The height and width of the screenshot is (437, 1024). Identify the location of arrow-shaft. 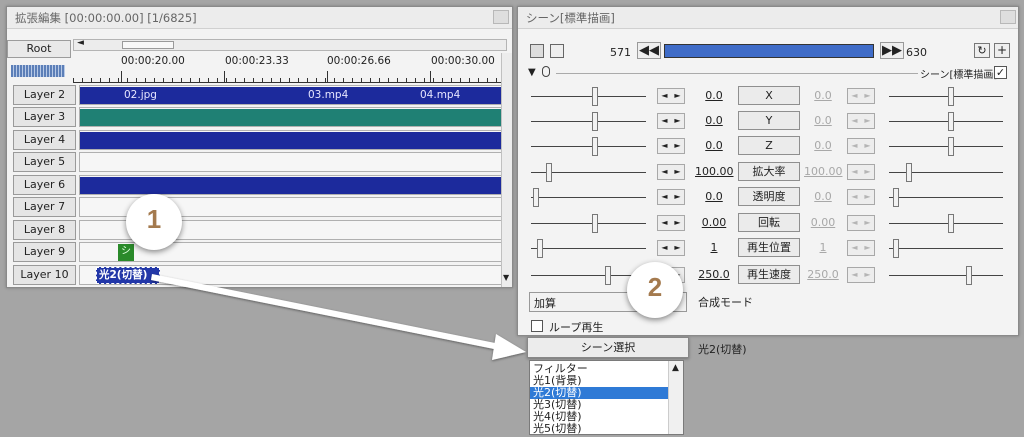
(325, 312).